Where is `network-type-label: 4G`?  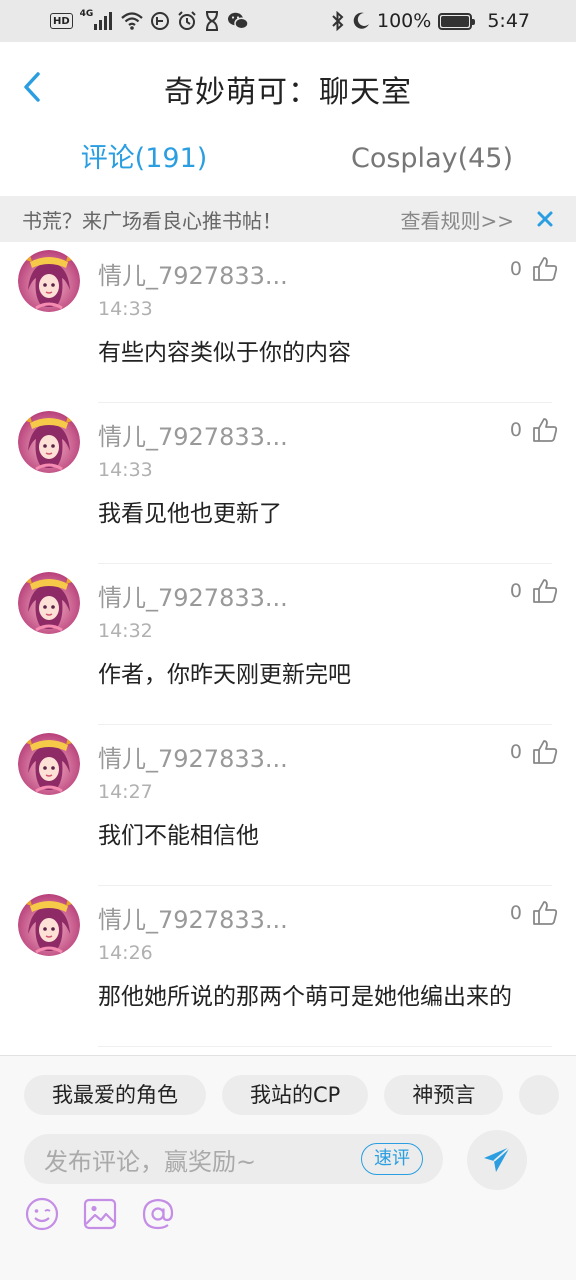 network-type-label: 4G is located at coordinates (86, 14).